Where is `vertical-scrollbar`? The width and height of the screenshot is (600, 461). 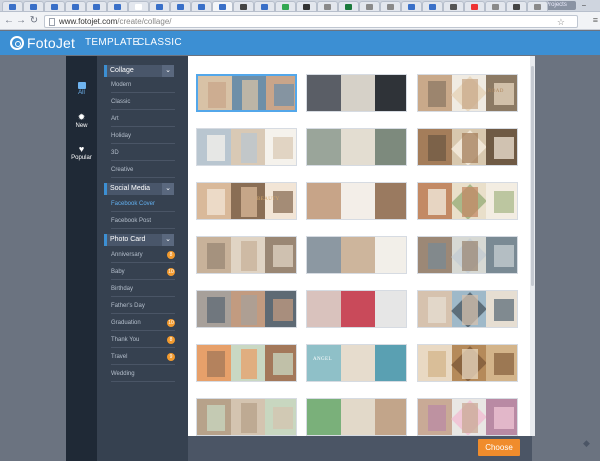 vertical-scrollbar is located at coordinates (532, 246).